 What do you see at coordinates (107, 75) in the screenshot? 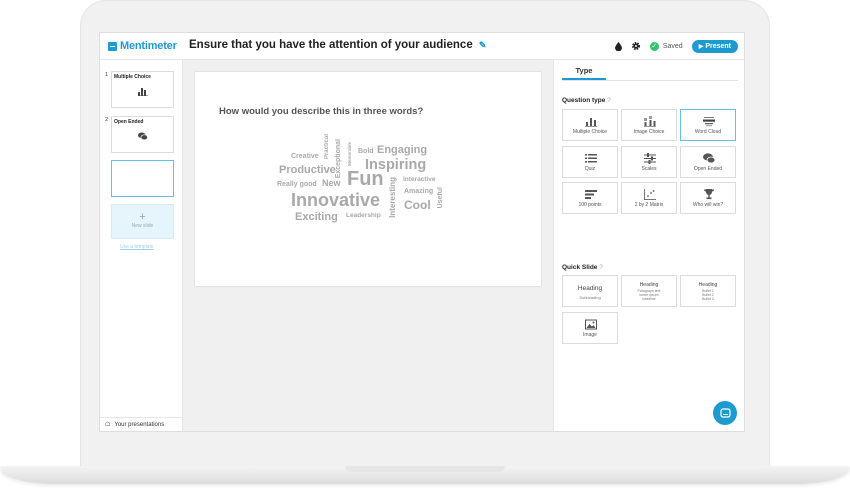
I see `slide-number: 1` at bounding box center [107, 75].